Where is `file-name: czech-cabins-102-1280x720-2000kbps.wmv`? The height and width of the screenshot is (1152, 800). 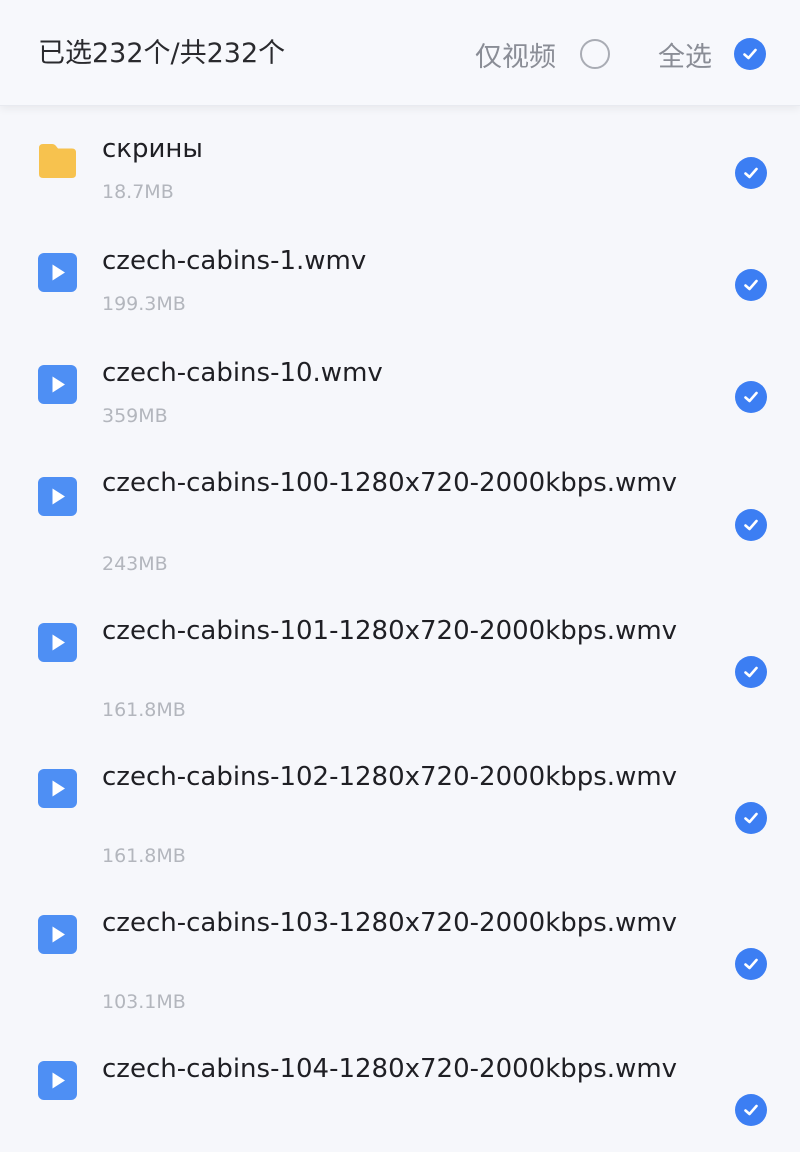
file-name: czech-cabins-102-1280x720-2000kbps.wmv is located at coordinates (390, 777).